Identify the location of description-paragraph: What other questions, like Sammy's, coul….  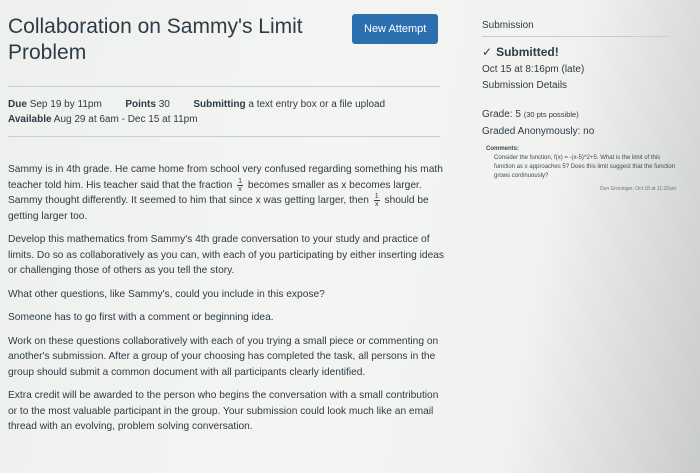
(166, 294).